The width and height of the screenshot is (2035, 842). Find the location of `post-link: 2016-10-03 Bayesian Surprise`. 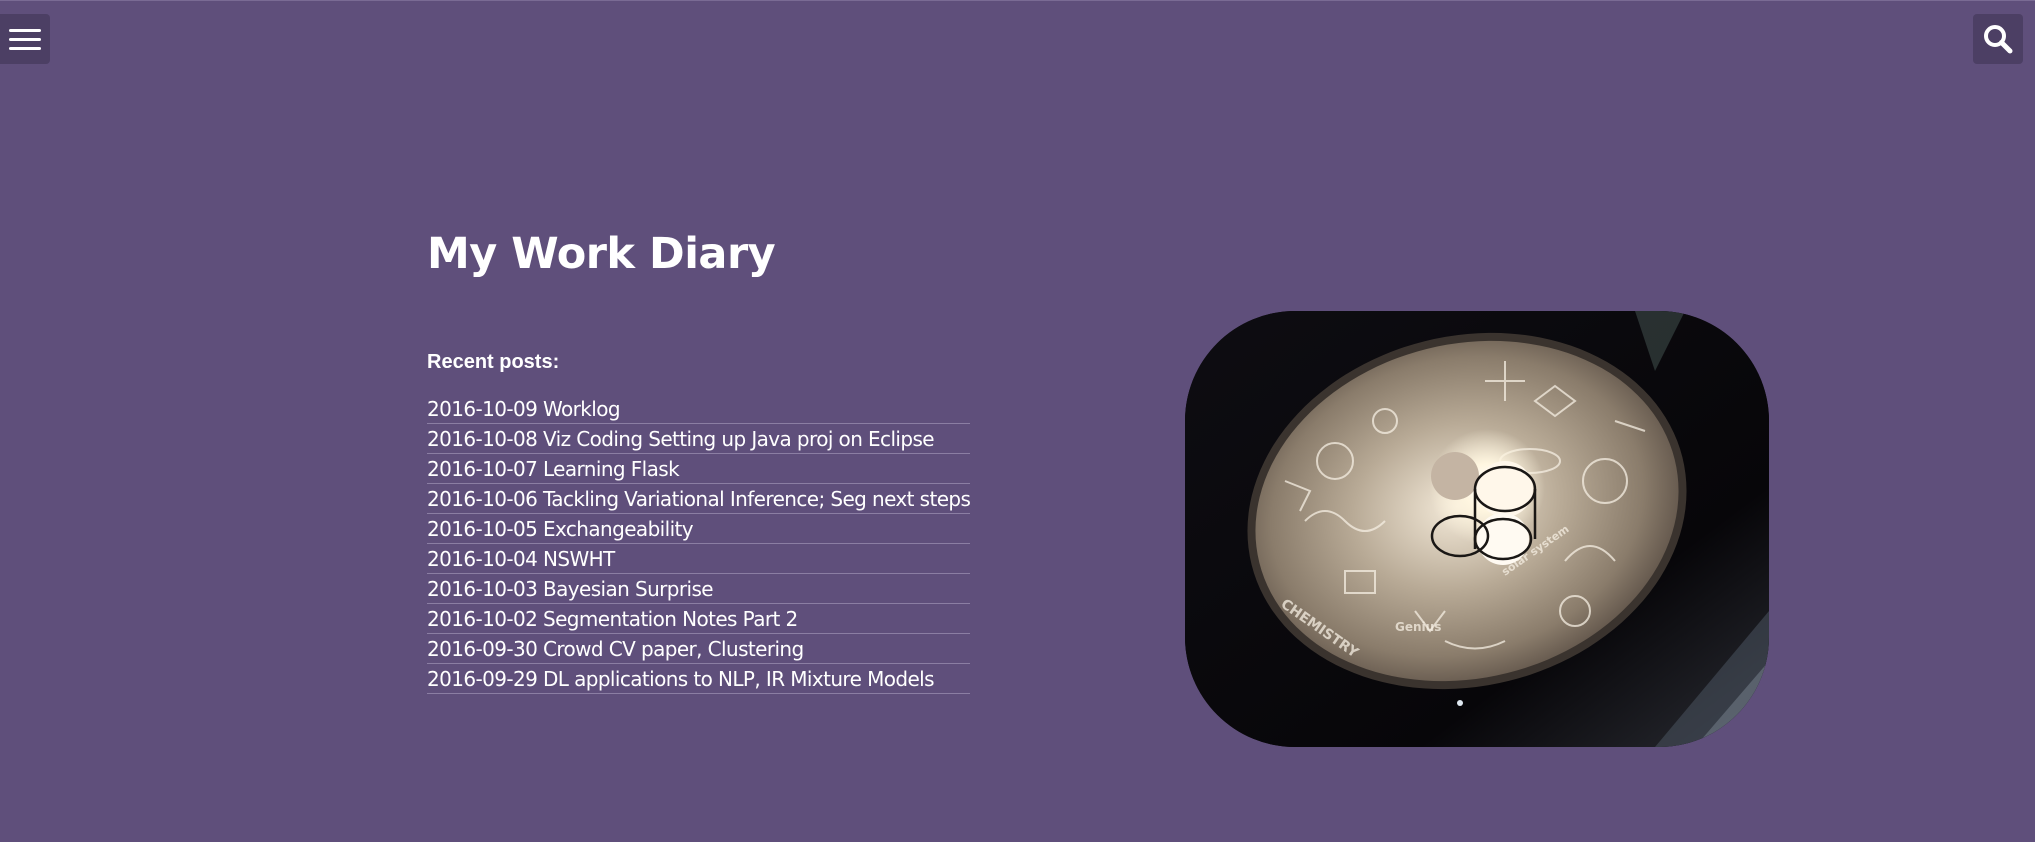

post-link: 2016-10-03 Bayesian Surprise is located at coordinates (698, 588).